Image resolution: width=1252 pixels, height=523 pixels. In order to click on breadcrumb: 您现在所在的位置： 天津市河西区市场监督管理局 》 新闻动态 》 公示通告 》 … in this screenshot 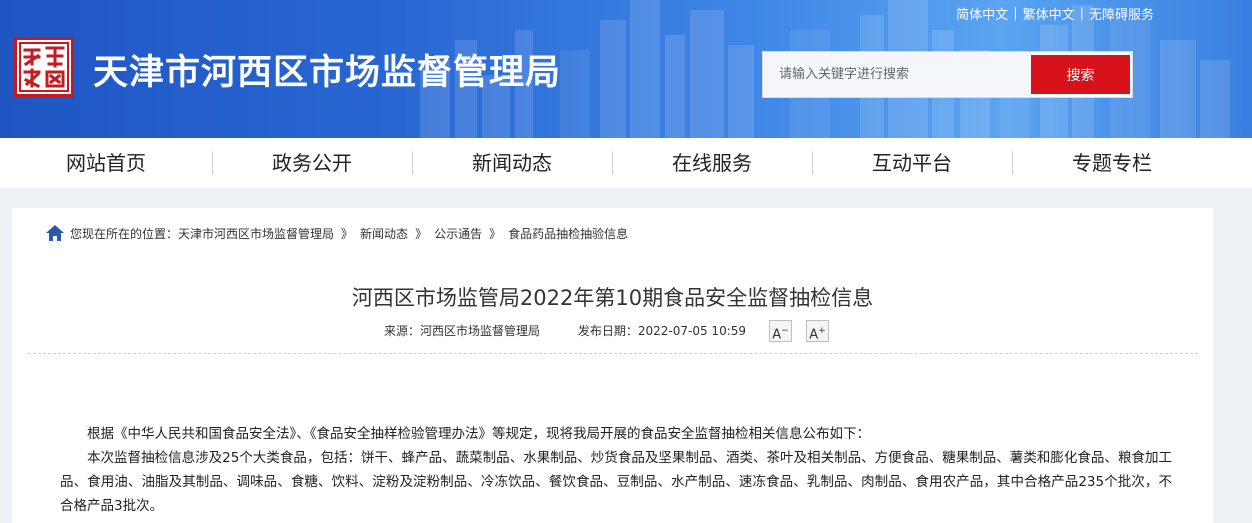, I will do `click(336, 233)`.